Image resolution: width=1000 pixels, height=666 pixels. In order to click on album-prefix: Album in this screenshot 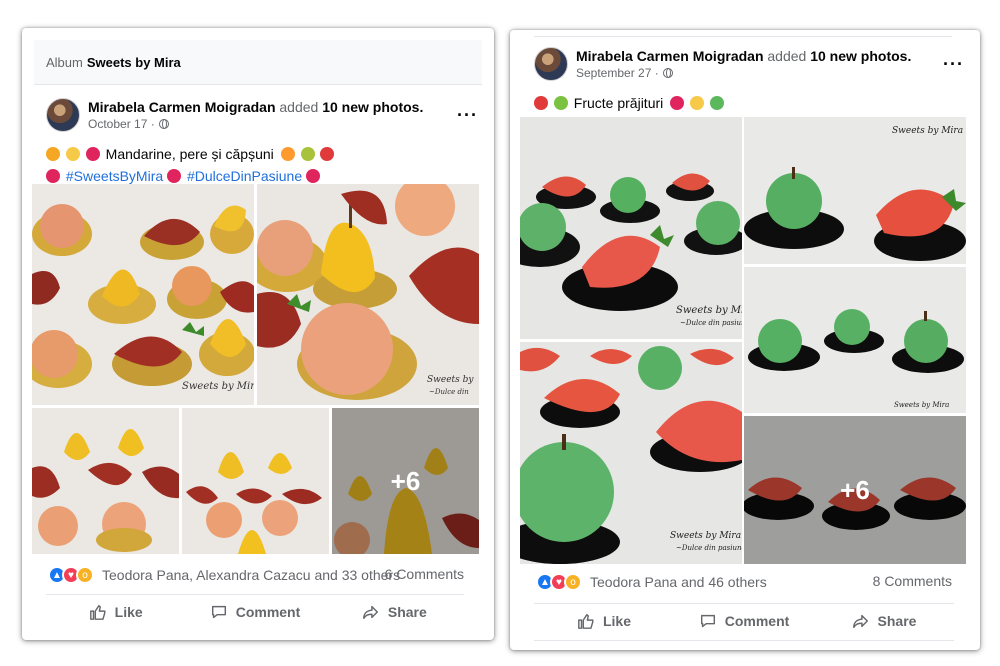, I will do `click(64, 62)`.